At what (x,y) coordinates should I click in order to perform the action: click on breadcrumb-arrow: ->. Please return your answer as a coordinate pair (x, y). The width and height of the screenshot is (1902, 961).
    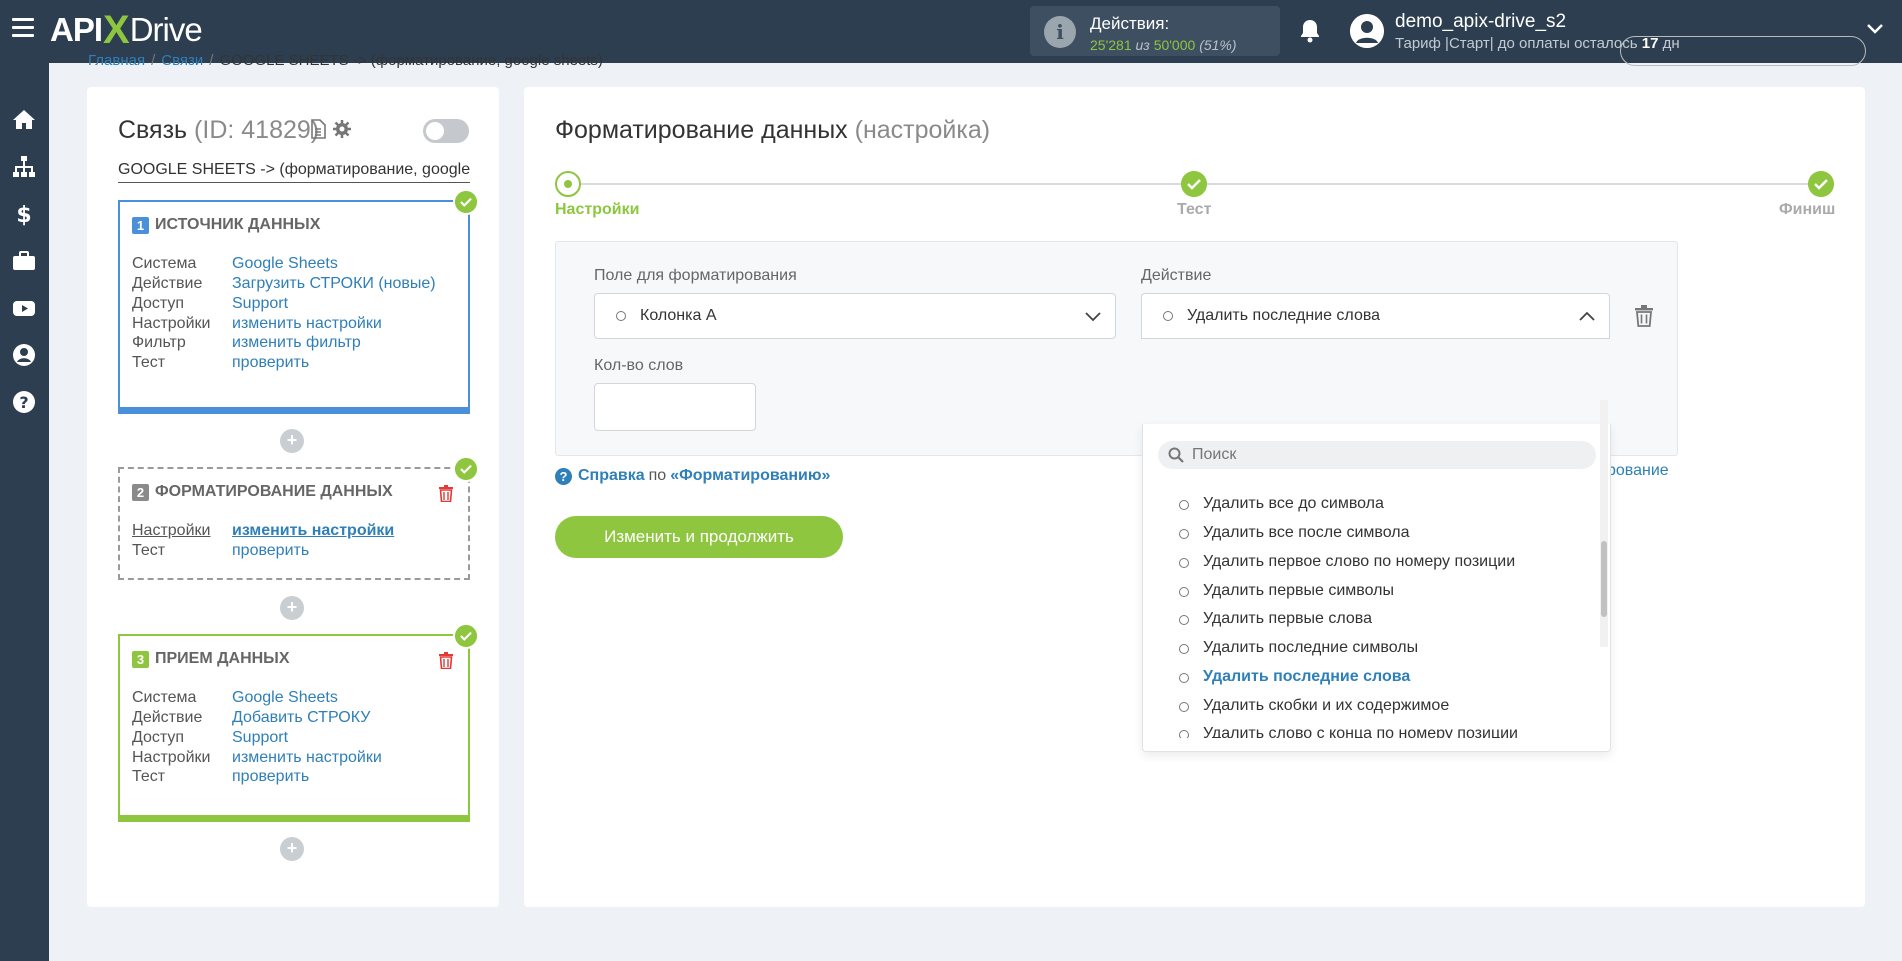
    Looking at the image, I should click on (359, 60).